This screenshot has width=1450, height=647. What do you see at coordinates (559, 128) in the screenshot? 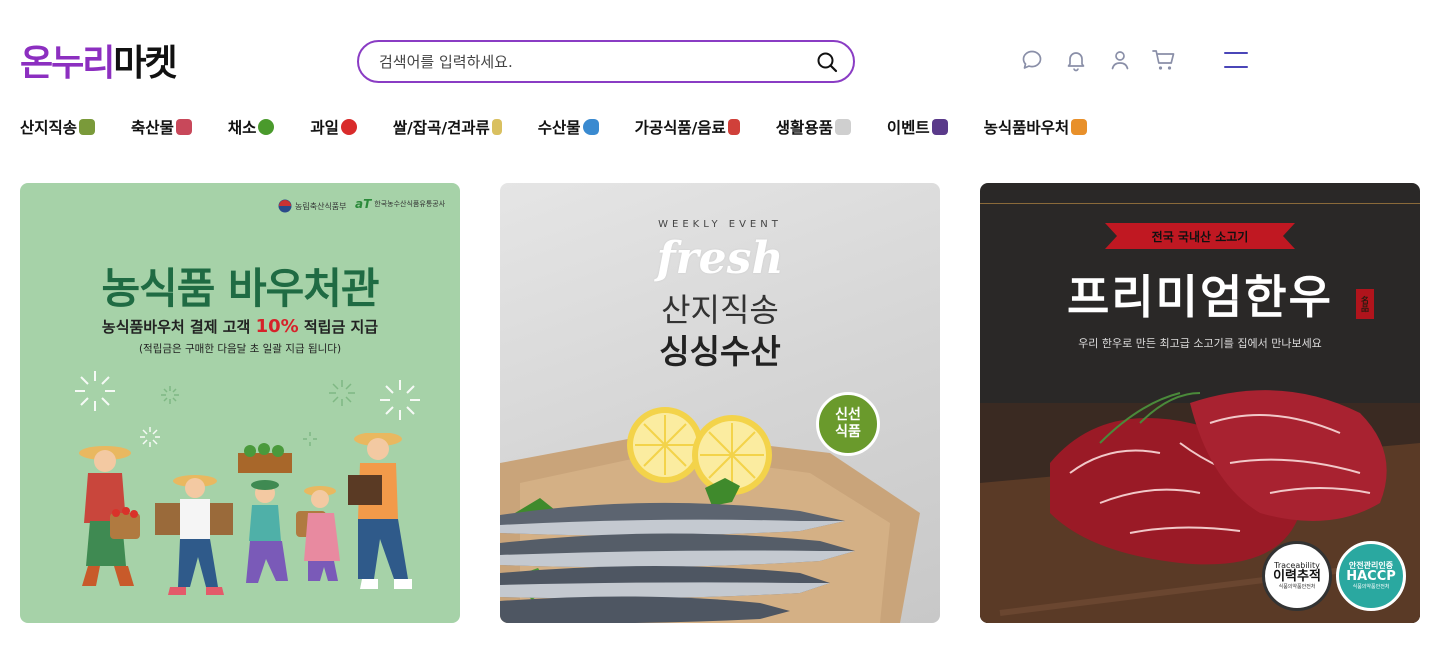
I see `category-label: 수산물` at bounding box center [559, 128].